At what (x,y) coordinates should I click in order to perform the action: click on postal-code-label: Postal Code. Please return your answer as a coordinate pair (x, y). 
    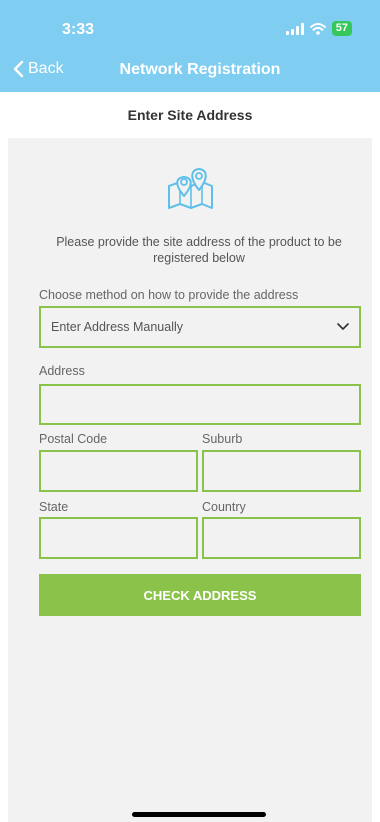
    Looking at the image, I should click on (73, 439).